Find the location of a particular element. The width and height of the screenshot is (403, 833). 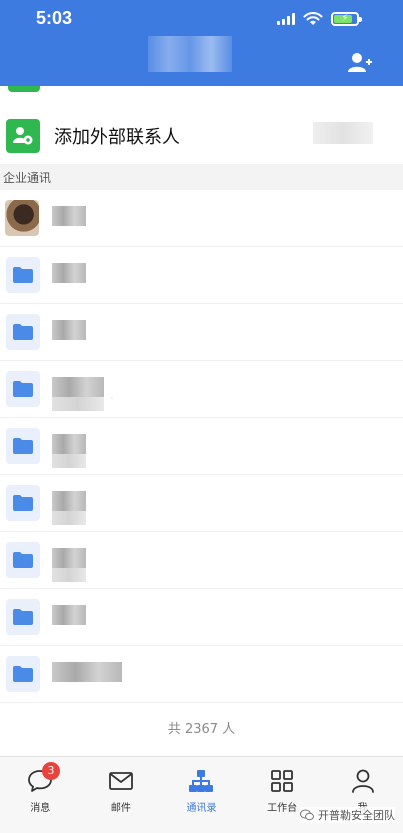

row-detail-obscured is located at coordinates (343, 133).